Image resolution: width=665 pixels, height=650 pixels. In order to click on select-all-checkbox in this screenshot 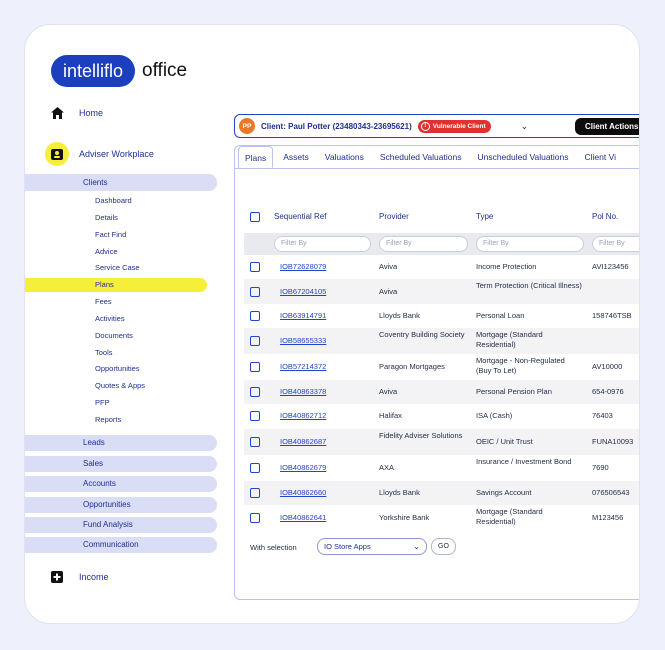, I will do `click(255, 217)`.